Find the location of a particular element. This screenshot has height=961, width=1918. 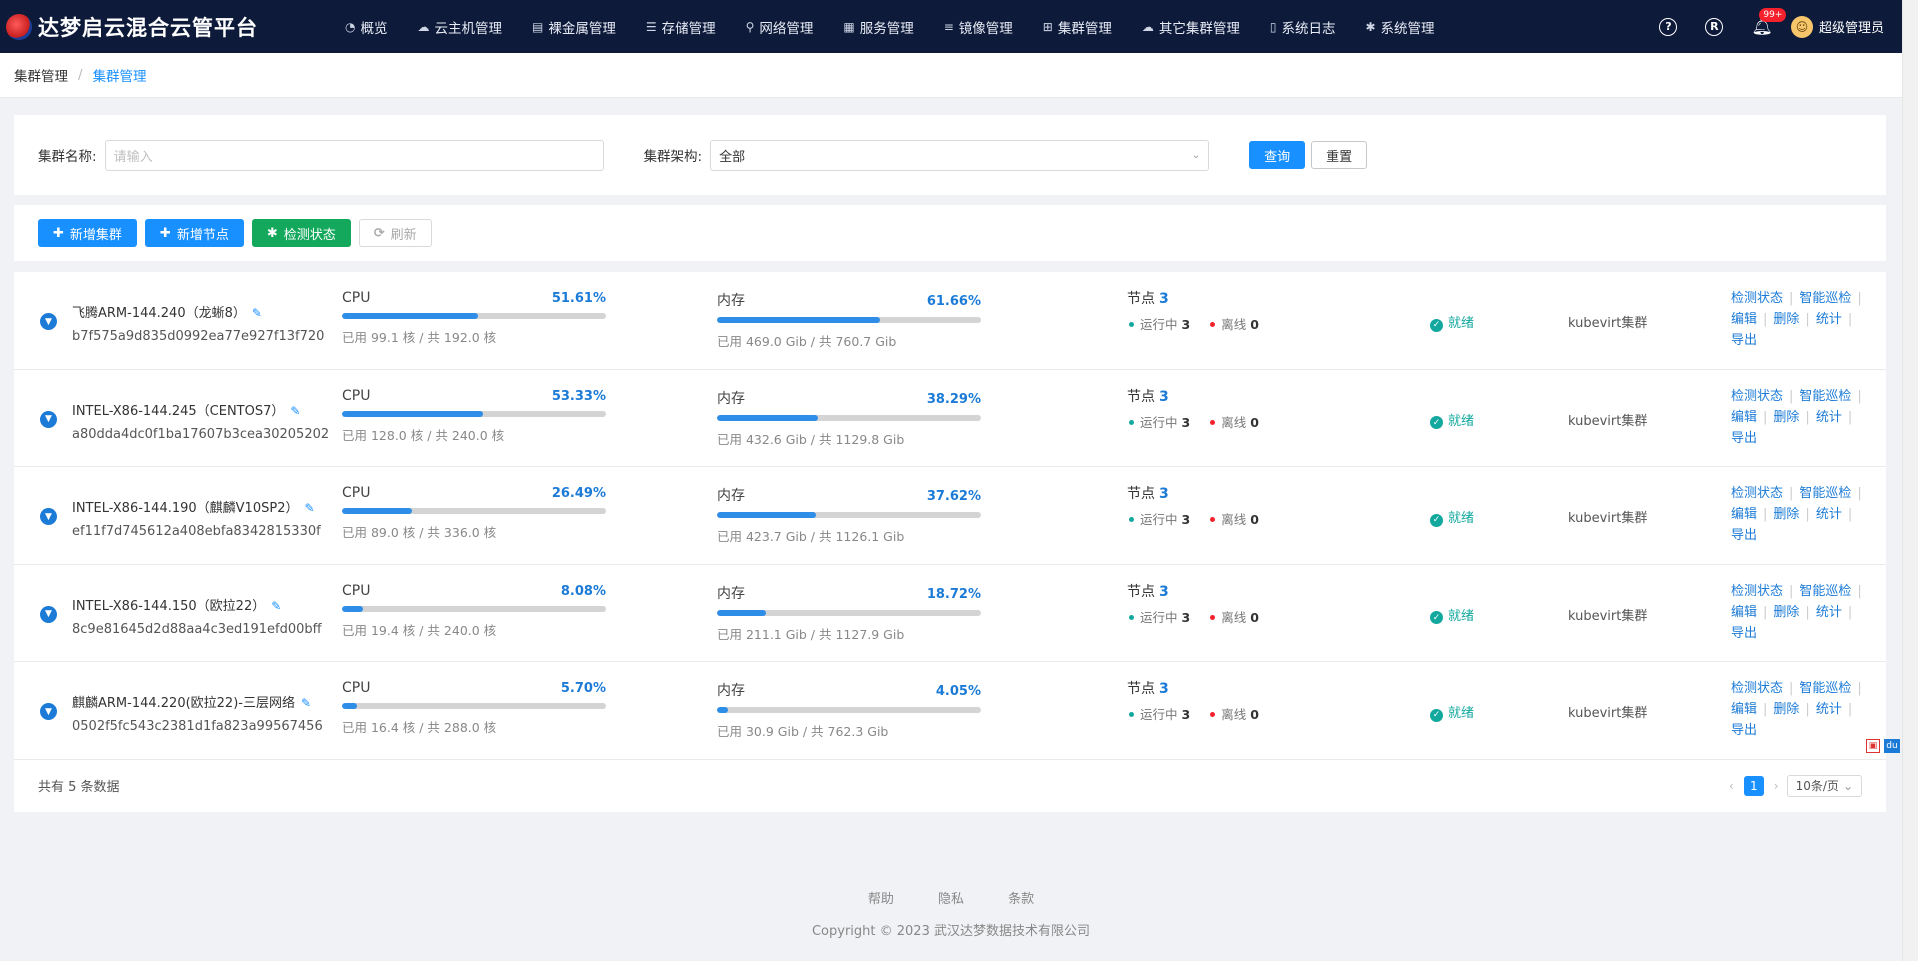

nav-icon: ☁ is located at coordinates (1147, 26).